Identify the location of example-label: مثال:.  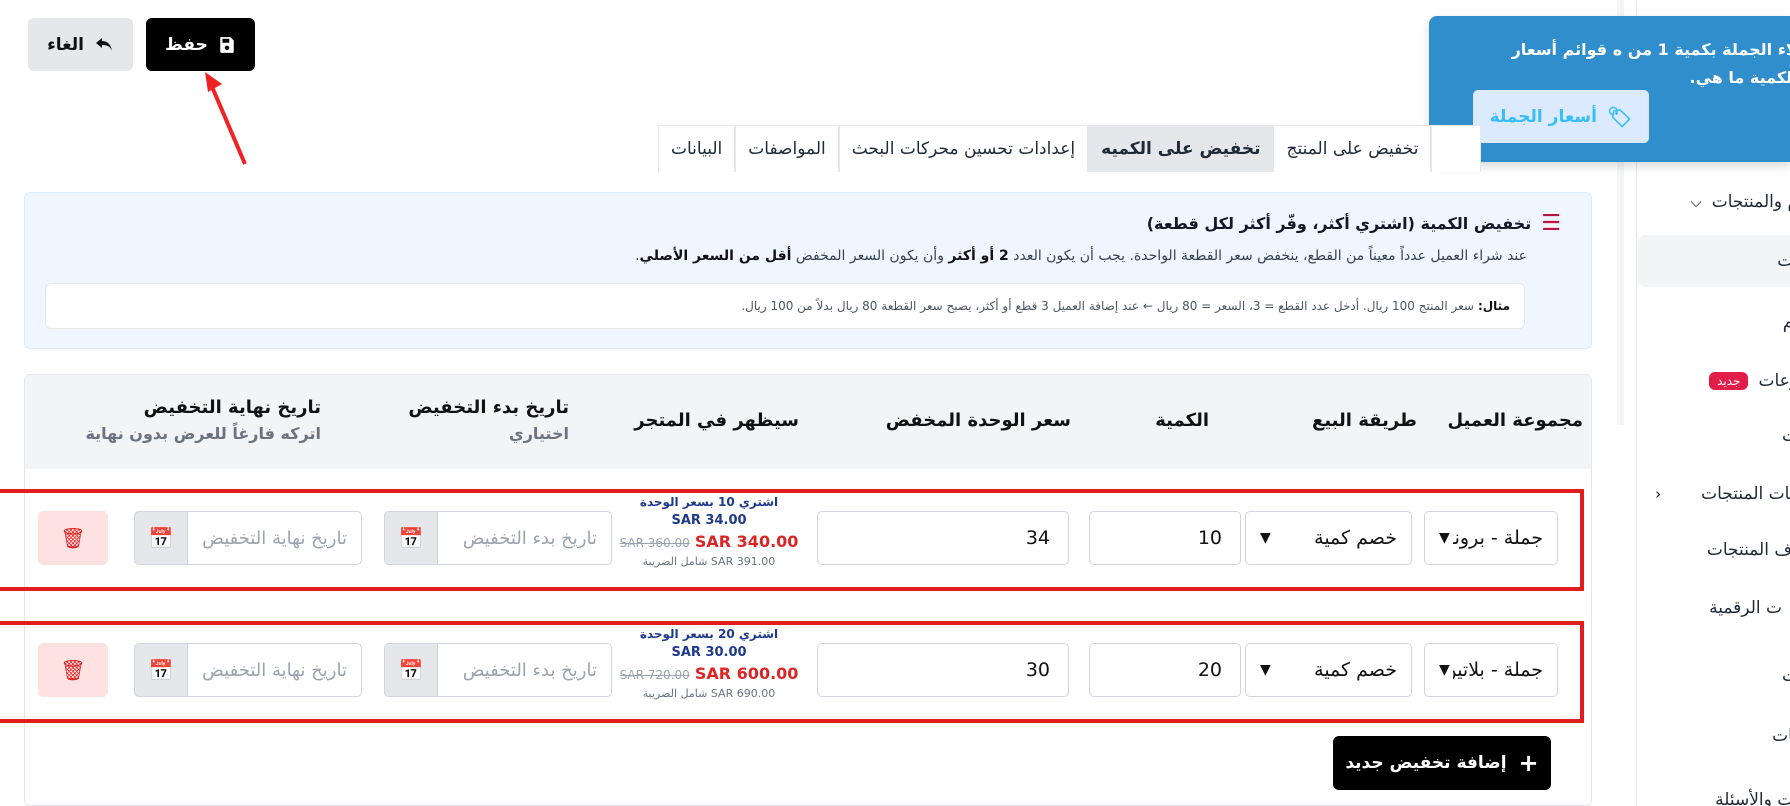
(1493, 306).